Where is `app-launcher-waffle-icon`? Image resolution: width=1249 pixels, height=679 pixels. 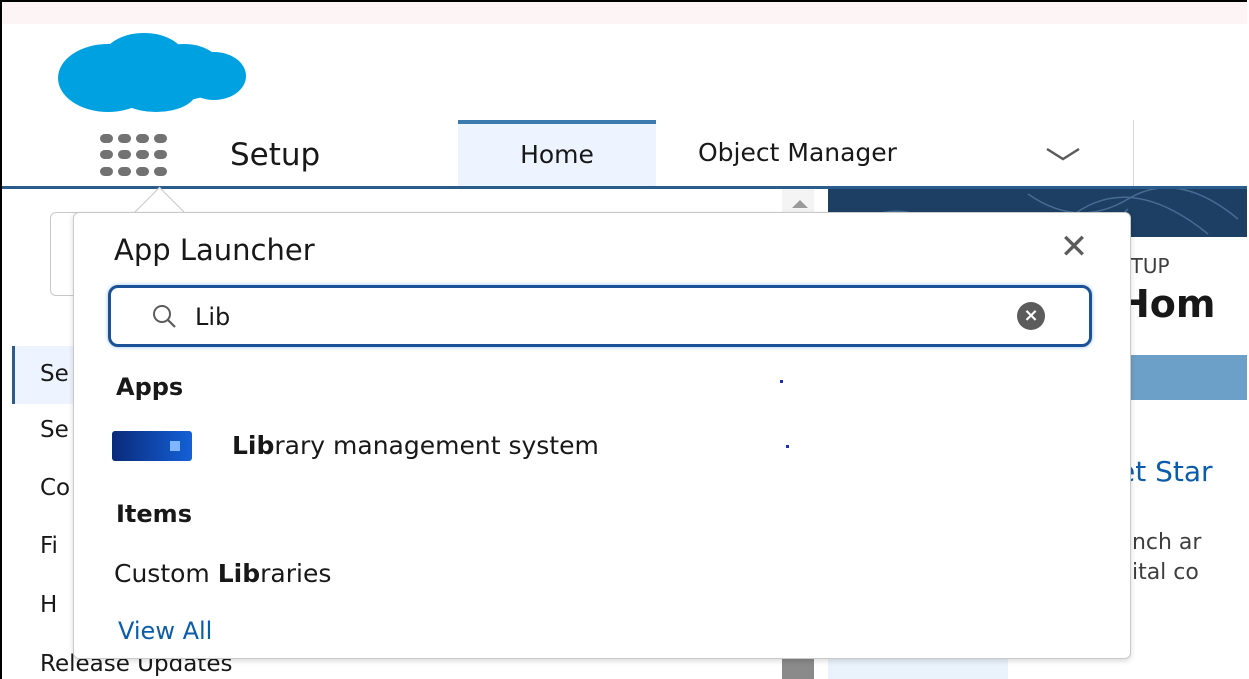
app-launcher-waffle-icon is located at coordinates (135, 156).